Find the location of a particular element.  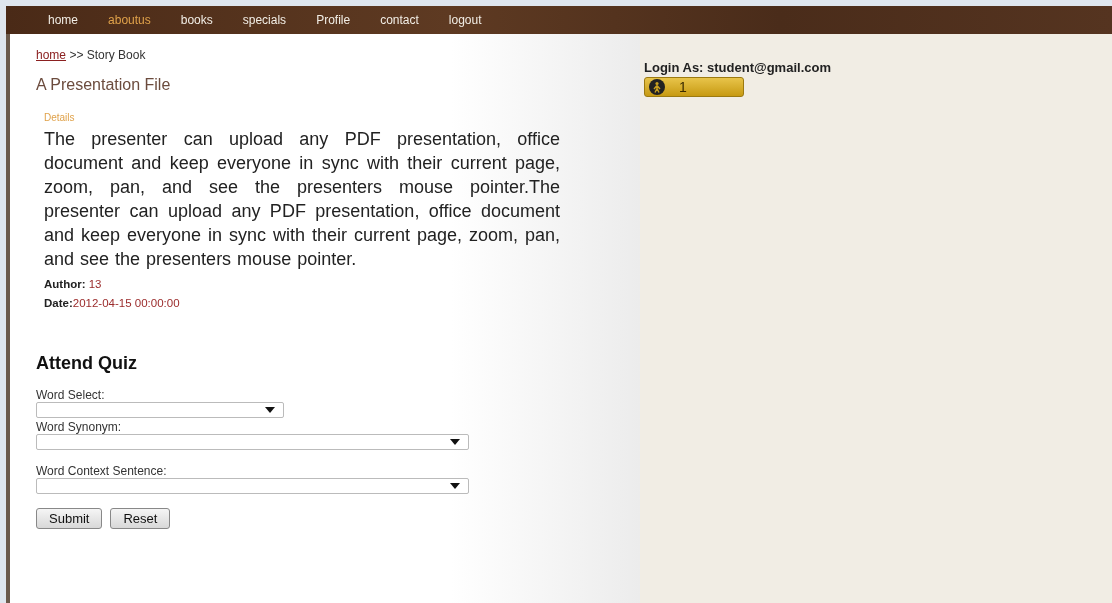

field-label: Word Select: is located at coordinates (71, 395).